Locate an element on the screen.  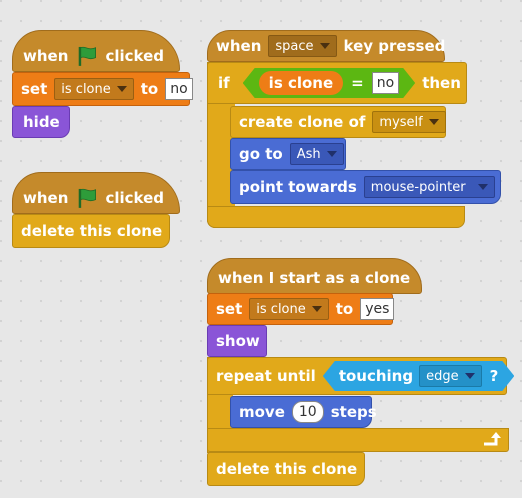
equals-sign: = is located at coordinates (357, 83).